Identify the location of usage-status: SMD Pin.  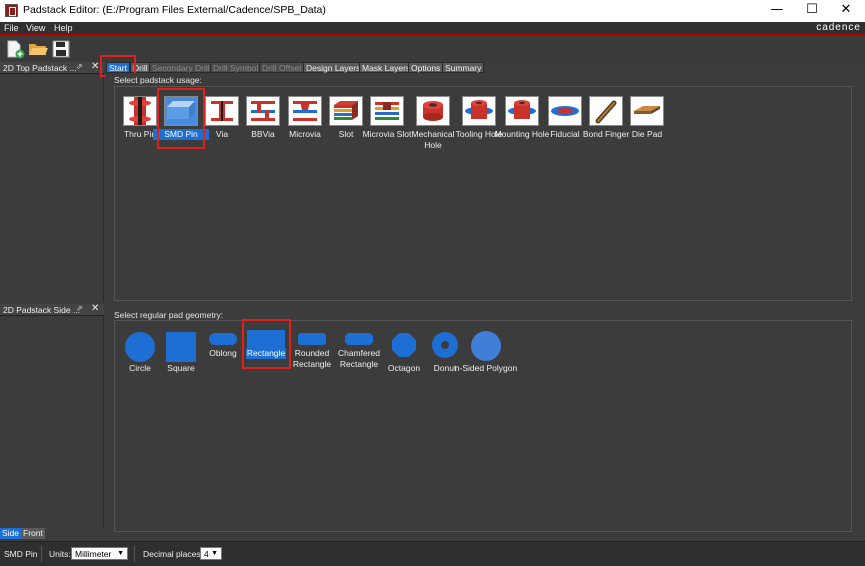
(21, 554).